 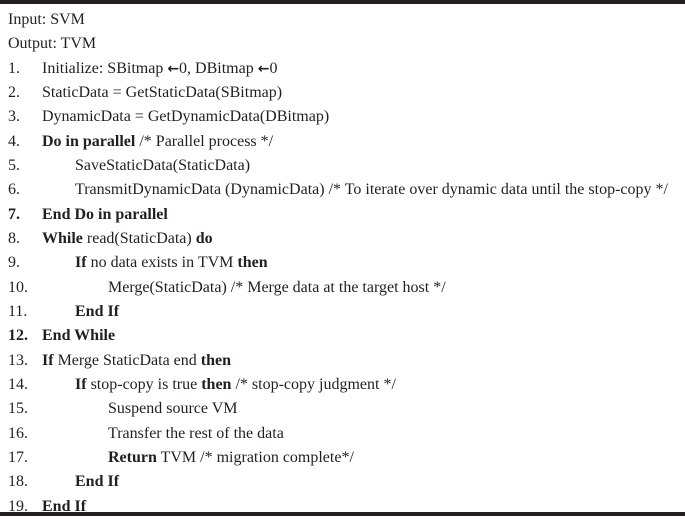 I want to click on code-text: read(StaticData), so click(x=139, y=238).